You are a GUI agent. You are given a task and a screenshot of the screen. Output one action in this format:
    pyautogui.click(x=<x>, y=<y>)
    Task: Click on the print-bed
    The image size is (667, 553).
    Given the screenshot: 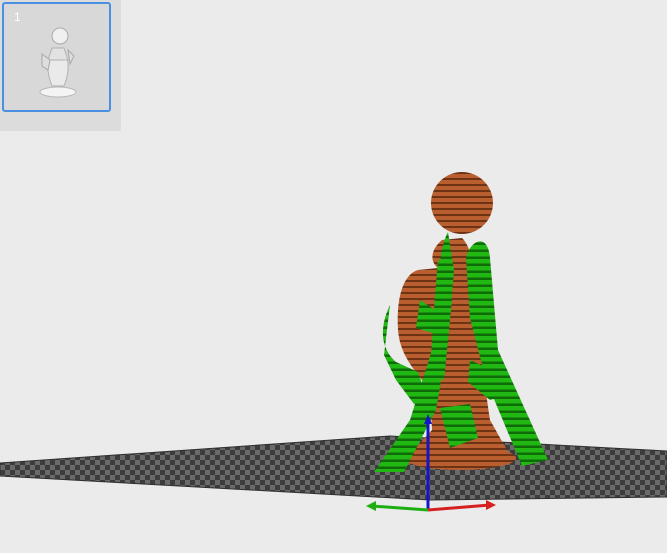 What is the action you would take?
    pyautogui.click(x=333, y=468)
    